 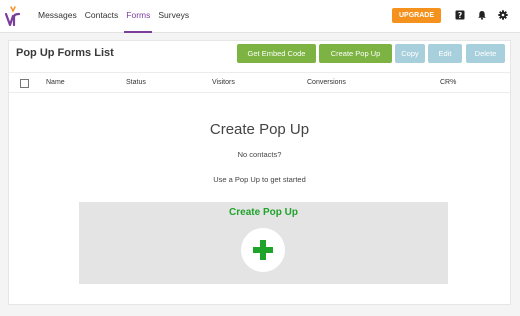 I want to click on get-embed-code-button: Get Embed Code, so click(x=276, y=53).